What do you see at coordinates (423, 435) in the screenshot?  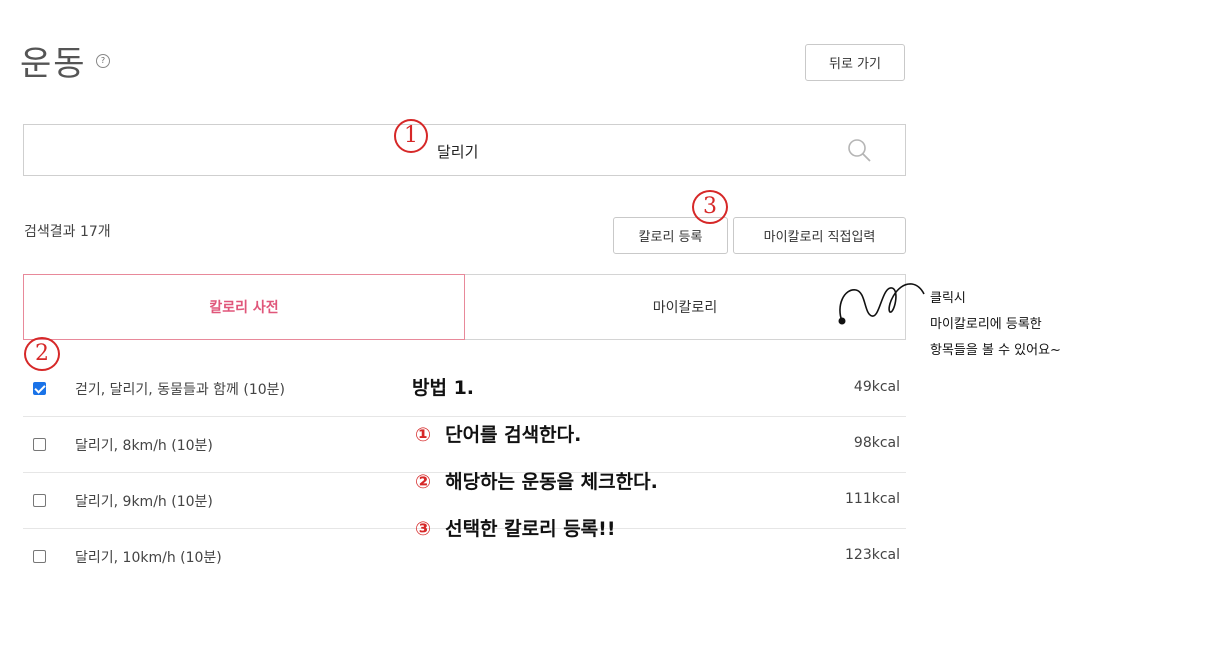 I see `step-number: ①` at bounding box center [423, 435].